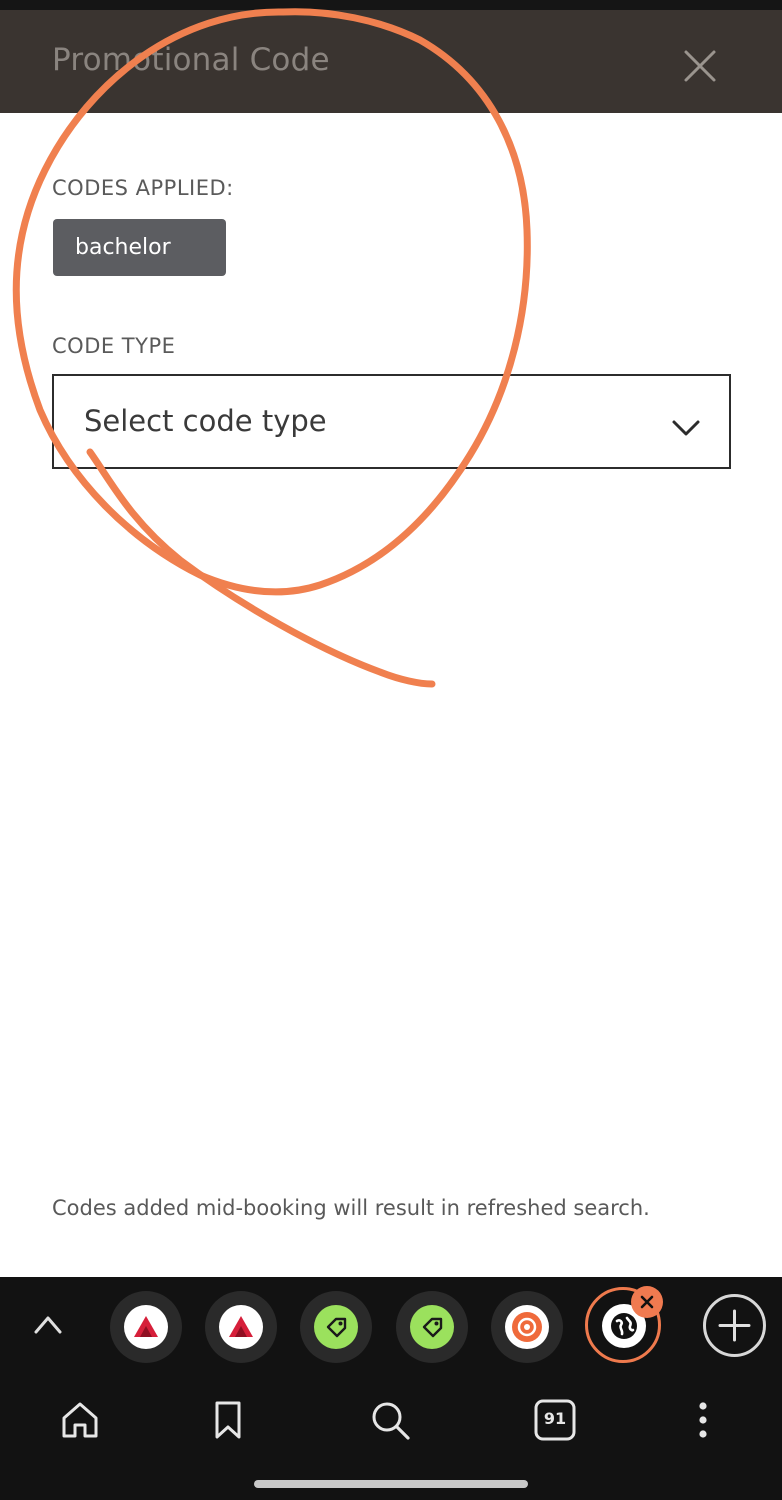 The image size is (782, 1500). Describe the element at coordinates (48, 1324) in the screenshot. I see `chevron-up-icon` at that location.